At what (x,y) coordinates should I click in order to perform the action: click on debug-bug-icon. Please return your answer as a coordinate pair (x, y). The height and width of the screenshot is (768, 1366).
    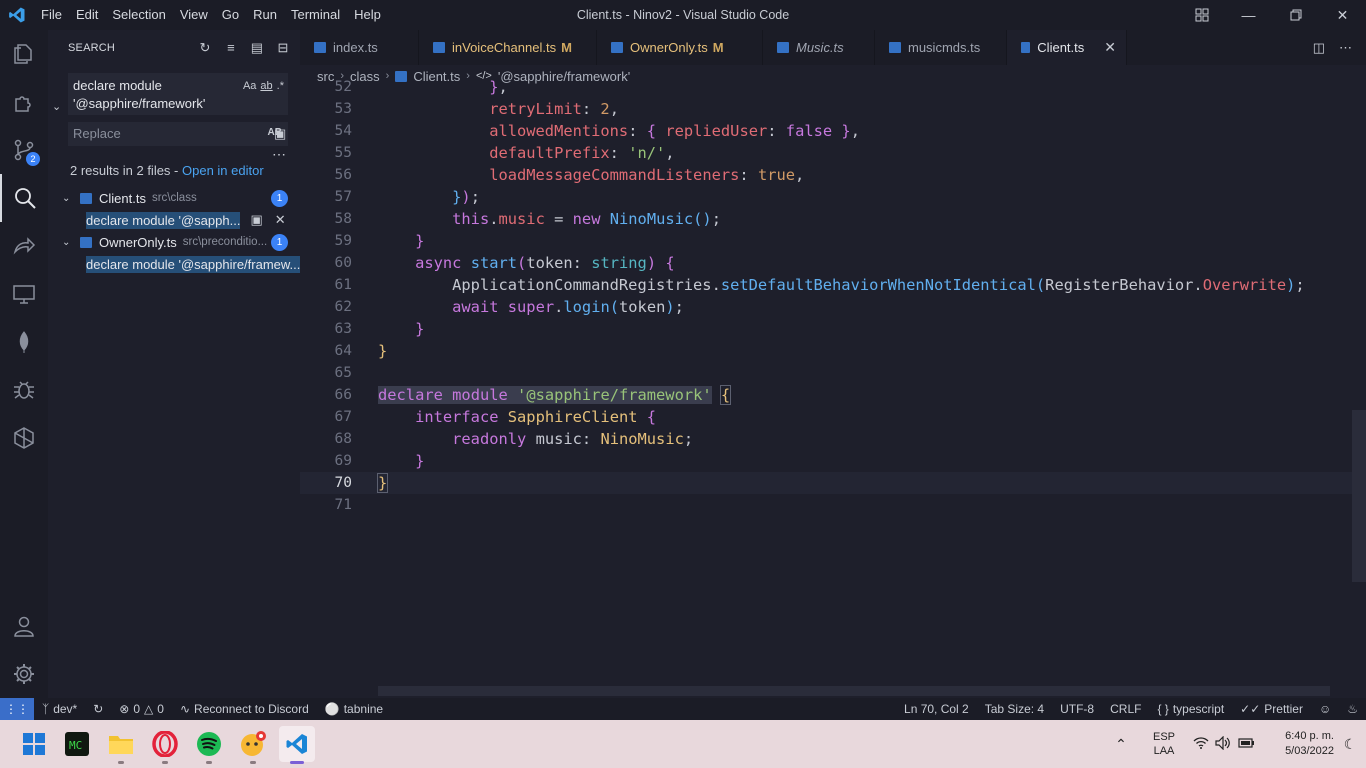
    Looking at the image, I should click on (24, 390).